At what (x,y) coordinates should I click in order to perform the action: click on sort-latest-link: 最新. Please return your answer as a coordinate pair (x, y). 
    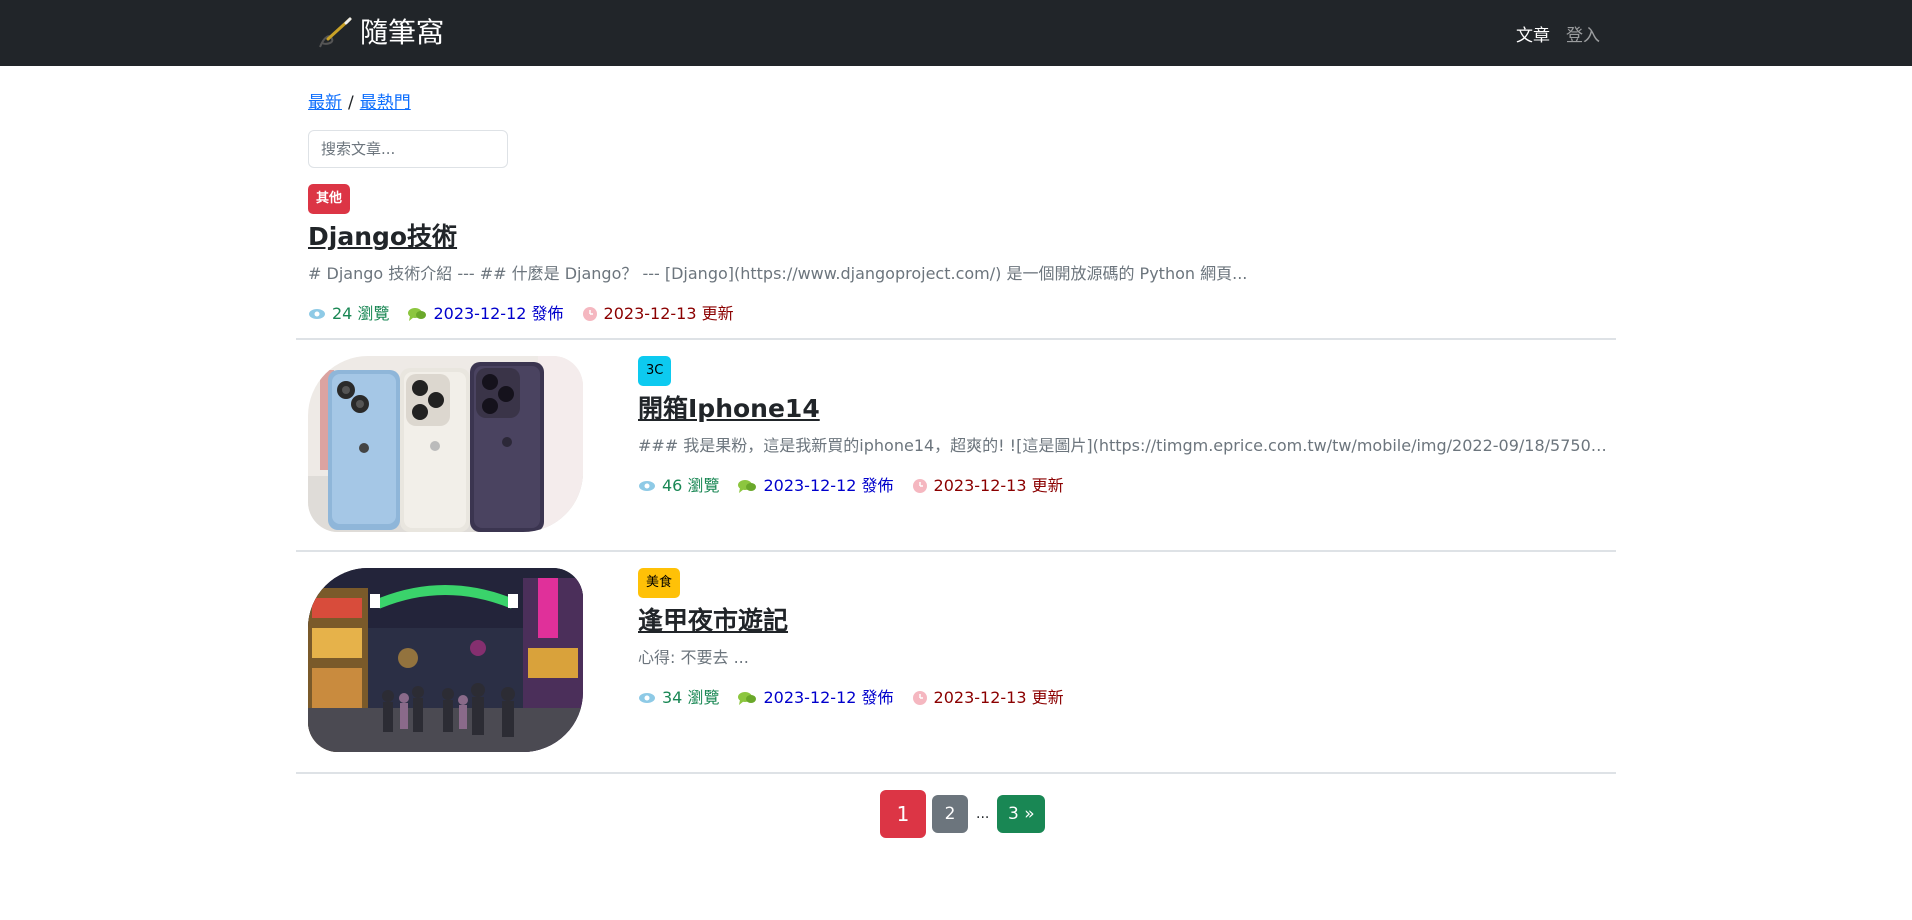
    Looking at the image, I should click on (325, 103).